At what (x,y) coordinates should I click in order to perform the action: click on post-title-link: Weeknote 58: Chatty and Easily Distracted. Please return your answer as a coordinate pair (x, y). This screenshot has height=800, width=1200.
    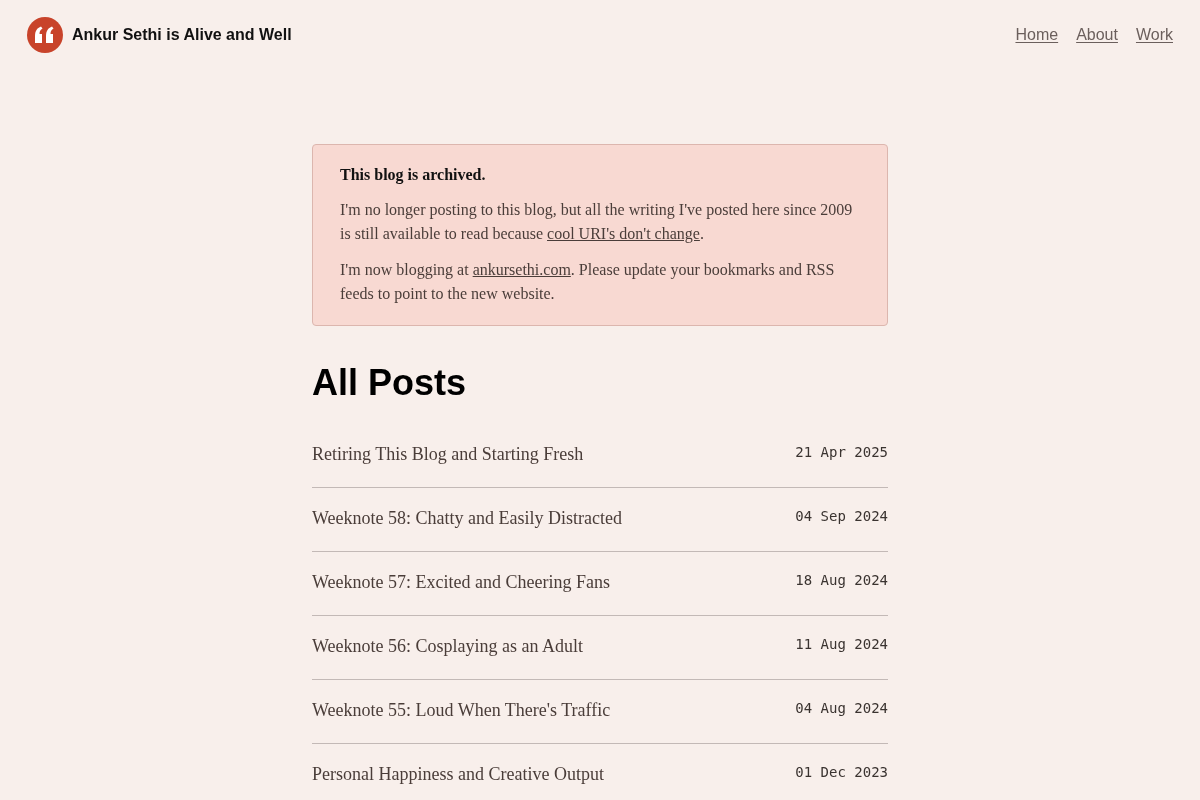
    Looking at the image, I should click on (467, 518).